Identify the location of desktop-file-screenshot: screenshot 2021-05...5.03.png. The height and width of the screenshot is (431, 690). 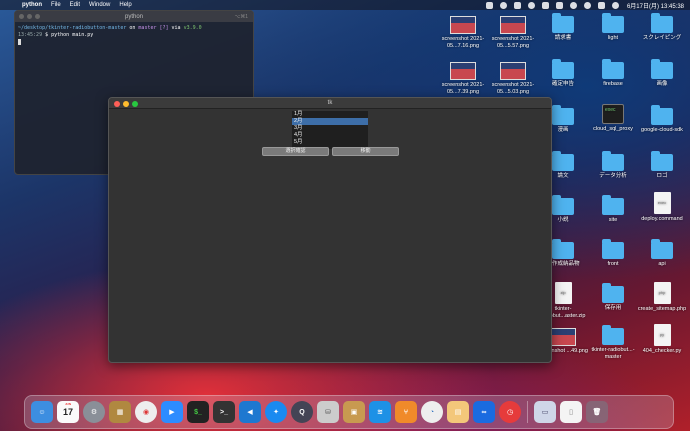
(513, 79).